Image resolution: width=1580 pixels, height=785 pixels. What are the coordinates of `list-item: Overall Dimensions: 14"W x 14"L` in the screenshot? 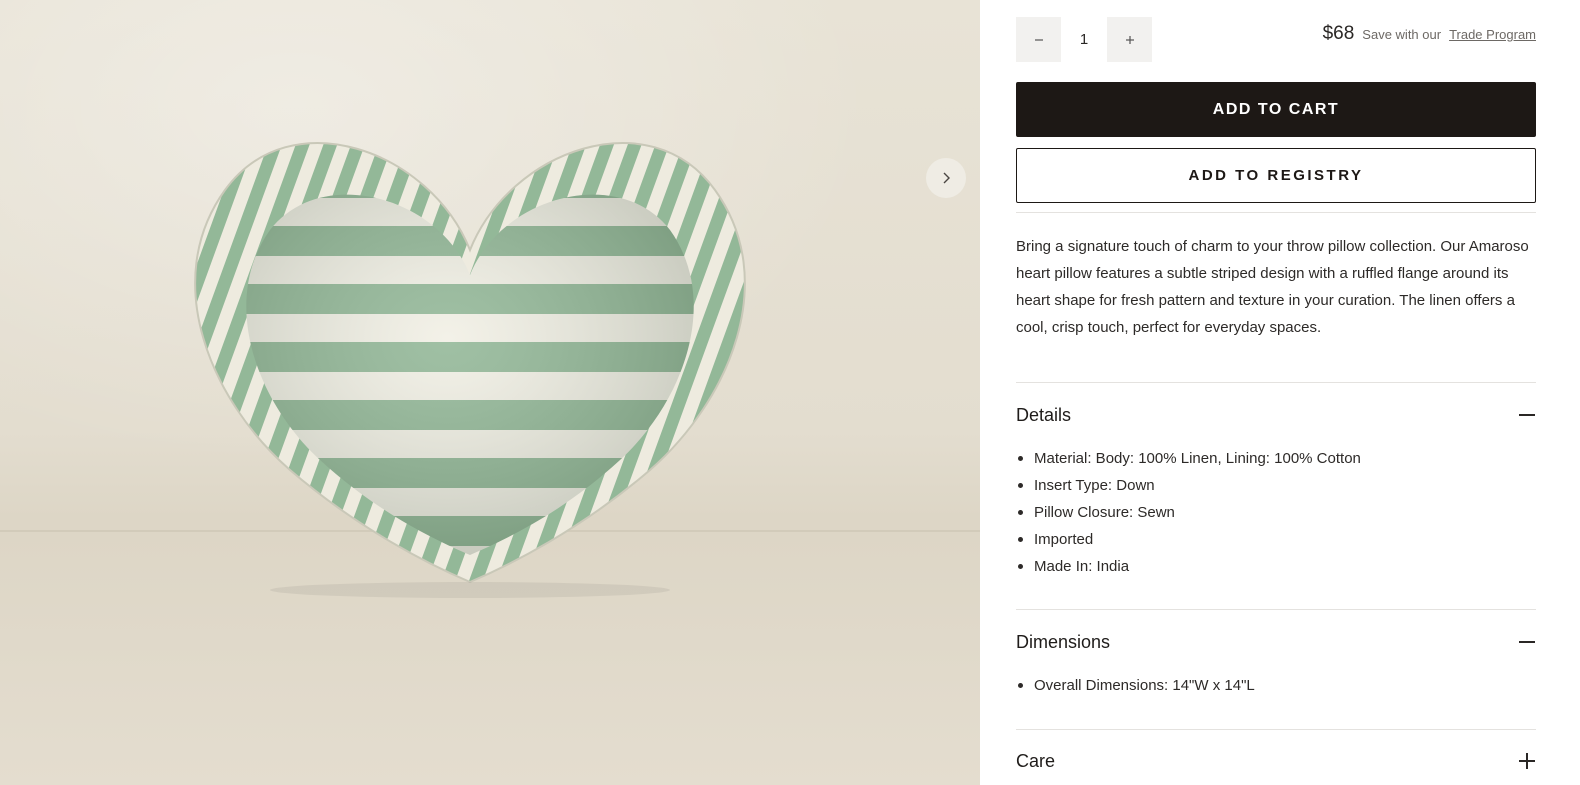 It's located at (1276, 685).